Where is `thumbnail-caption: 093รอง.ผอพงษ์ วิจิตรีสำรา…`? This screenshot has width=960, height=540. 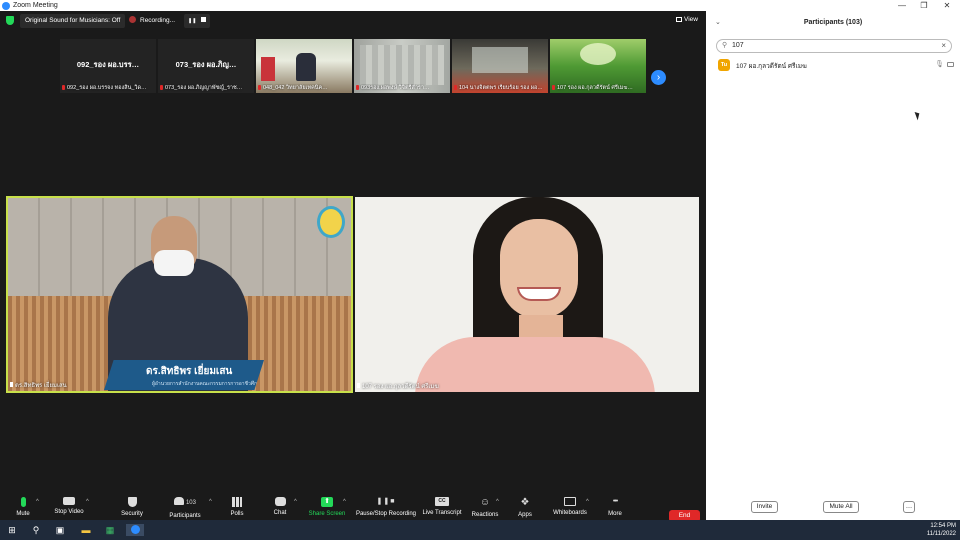
thumbnail-caption: 093รอง.ผอพงษ์ วิจิตรีสำรา… is located at coordinates (402, 88).